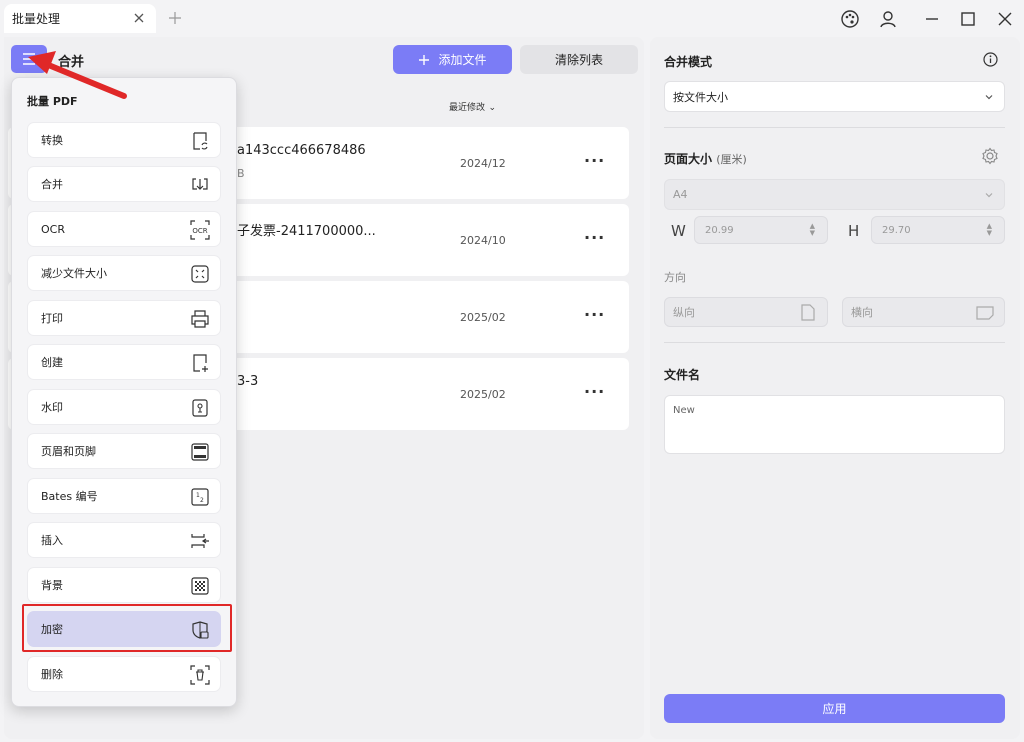  I want to click on title-bar: 批量处理, so click(512, 18).